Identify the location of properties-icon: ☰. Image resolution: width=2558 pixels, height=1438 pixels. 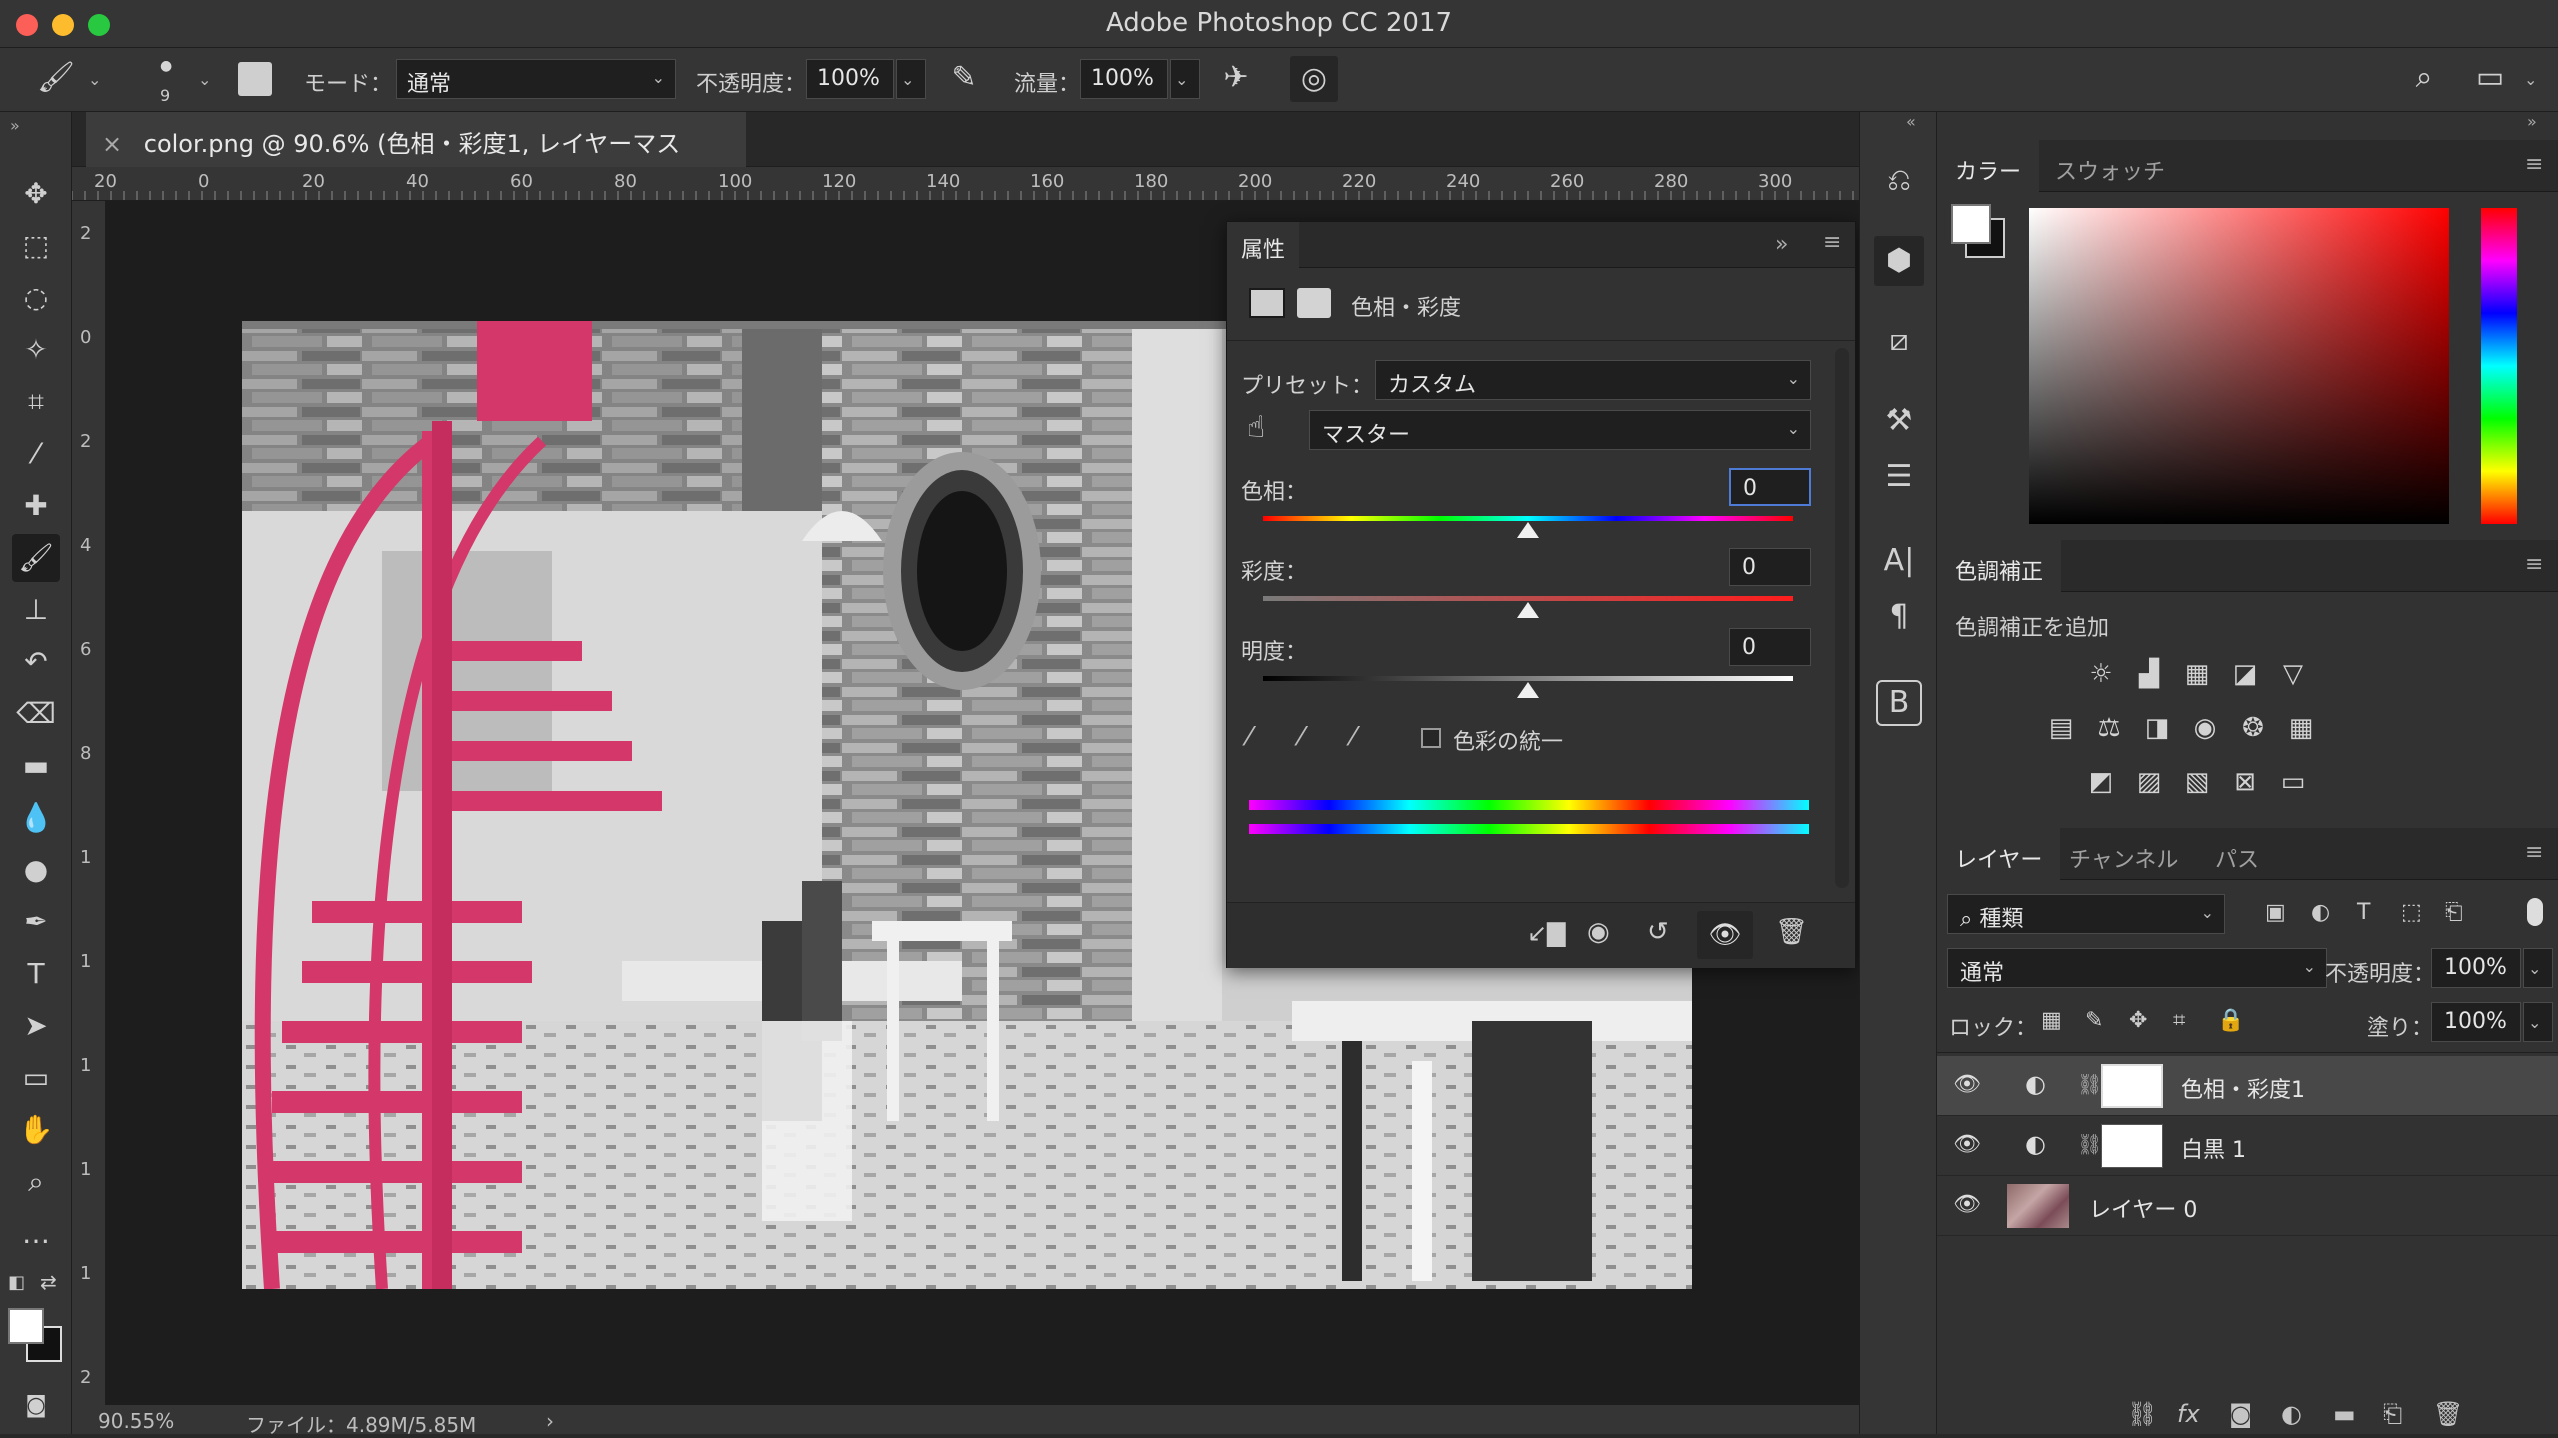
(1899, 477).